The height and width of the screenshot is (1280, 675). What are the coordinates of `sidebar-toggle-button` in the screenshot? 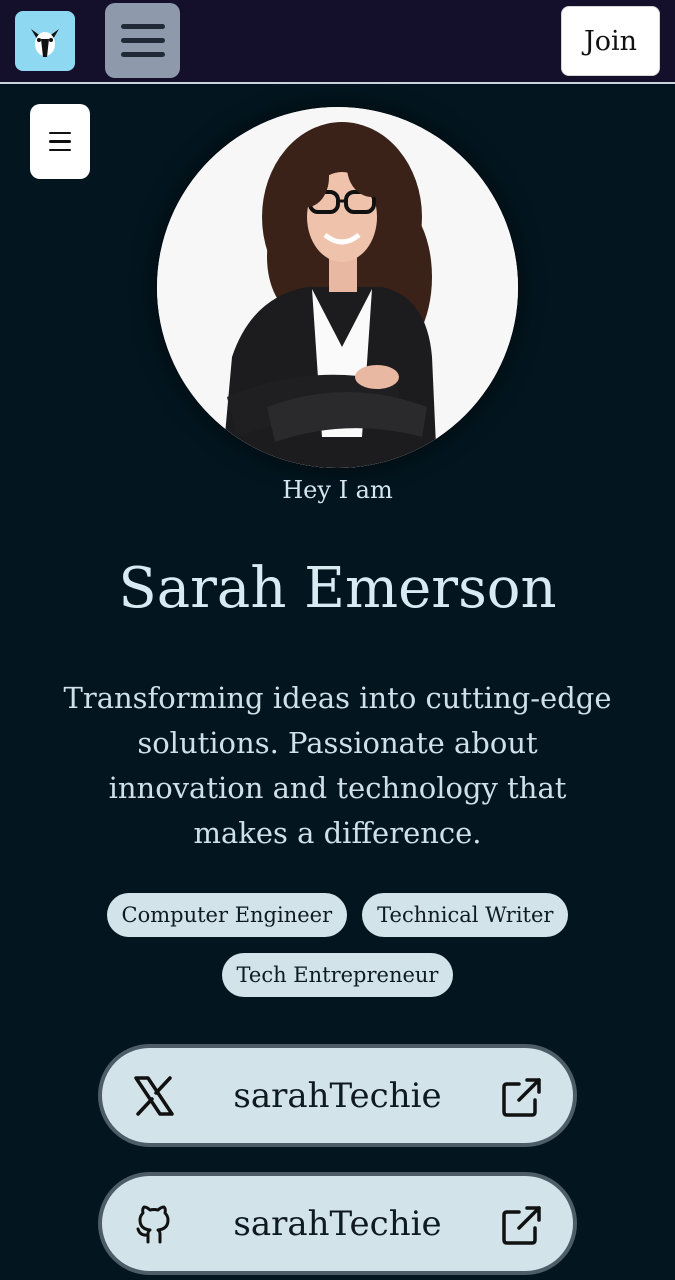 It's located at (60, 141).